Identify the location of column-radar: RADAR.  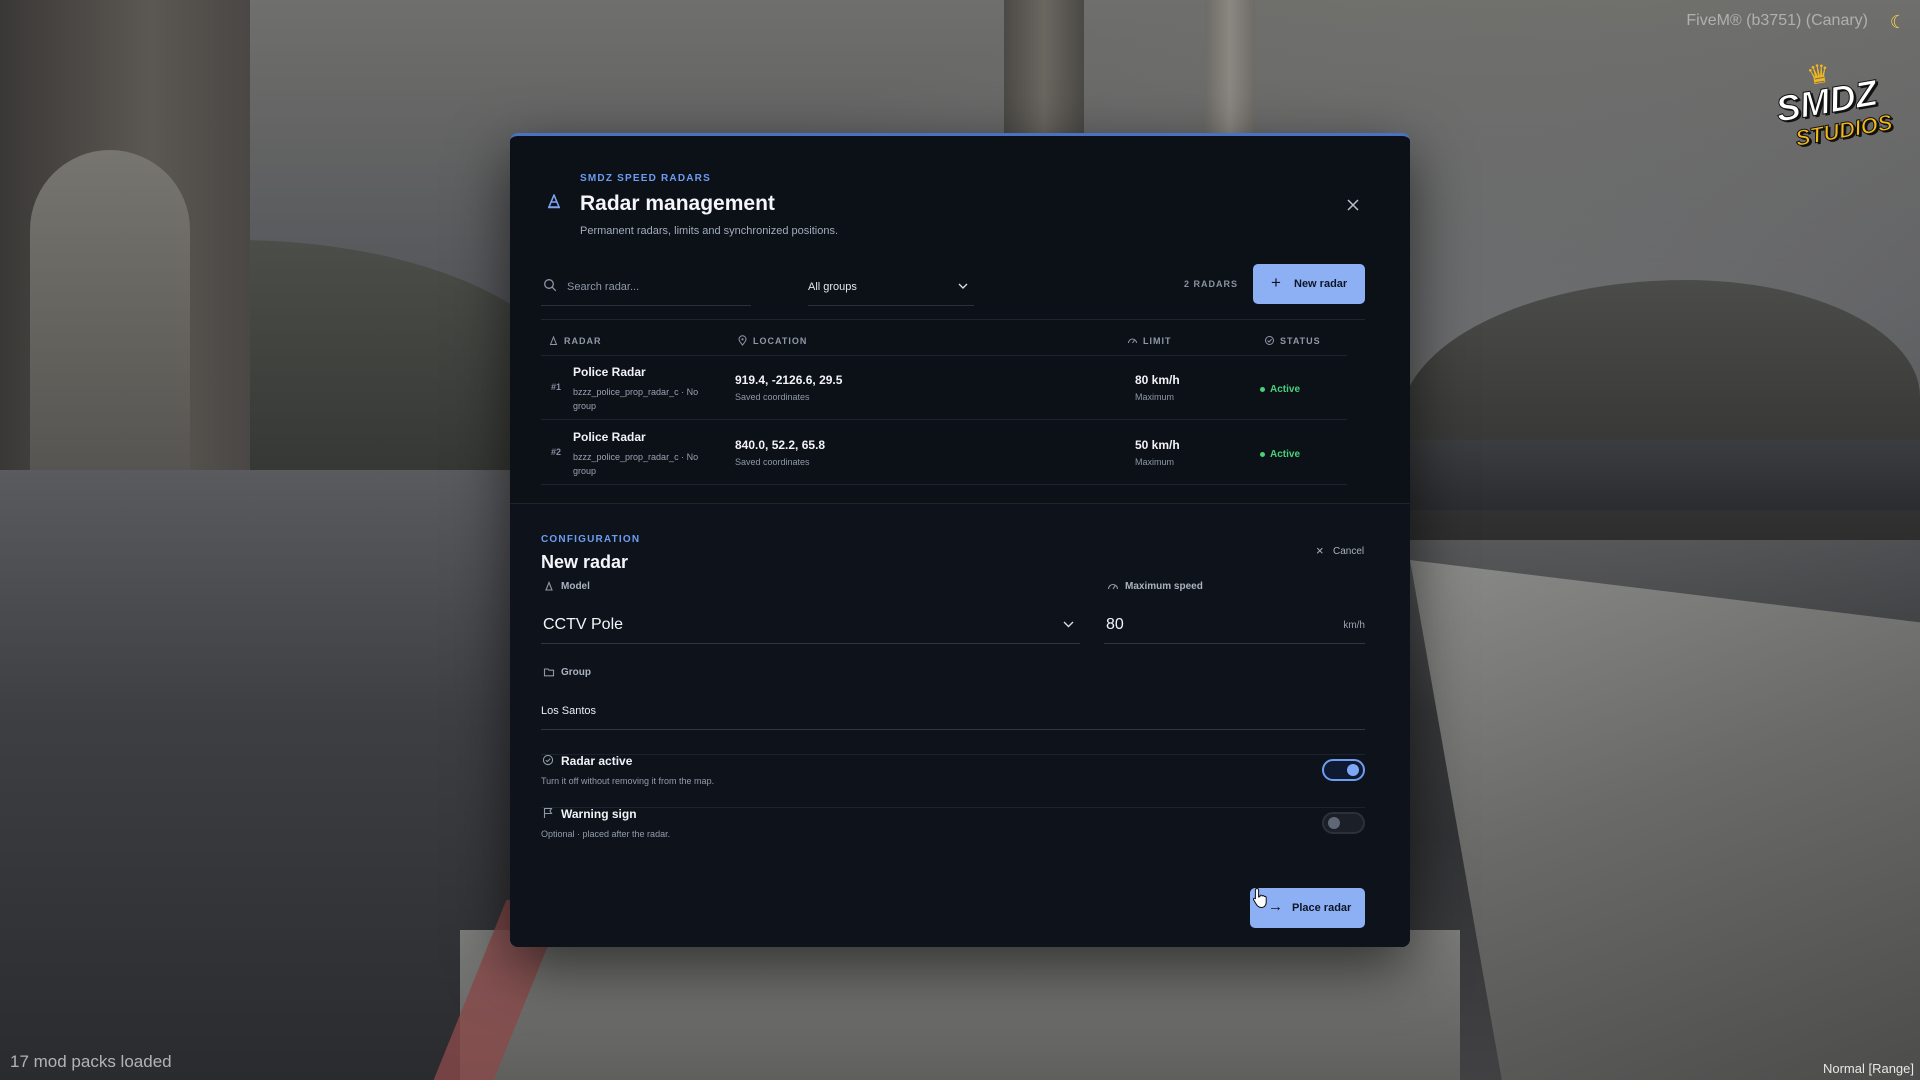
(575, 340).